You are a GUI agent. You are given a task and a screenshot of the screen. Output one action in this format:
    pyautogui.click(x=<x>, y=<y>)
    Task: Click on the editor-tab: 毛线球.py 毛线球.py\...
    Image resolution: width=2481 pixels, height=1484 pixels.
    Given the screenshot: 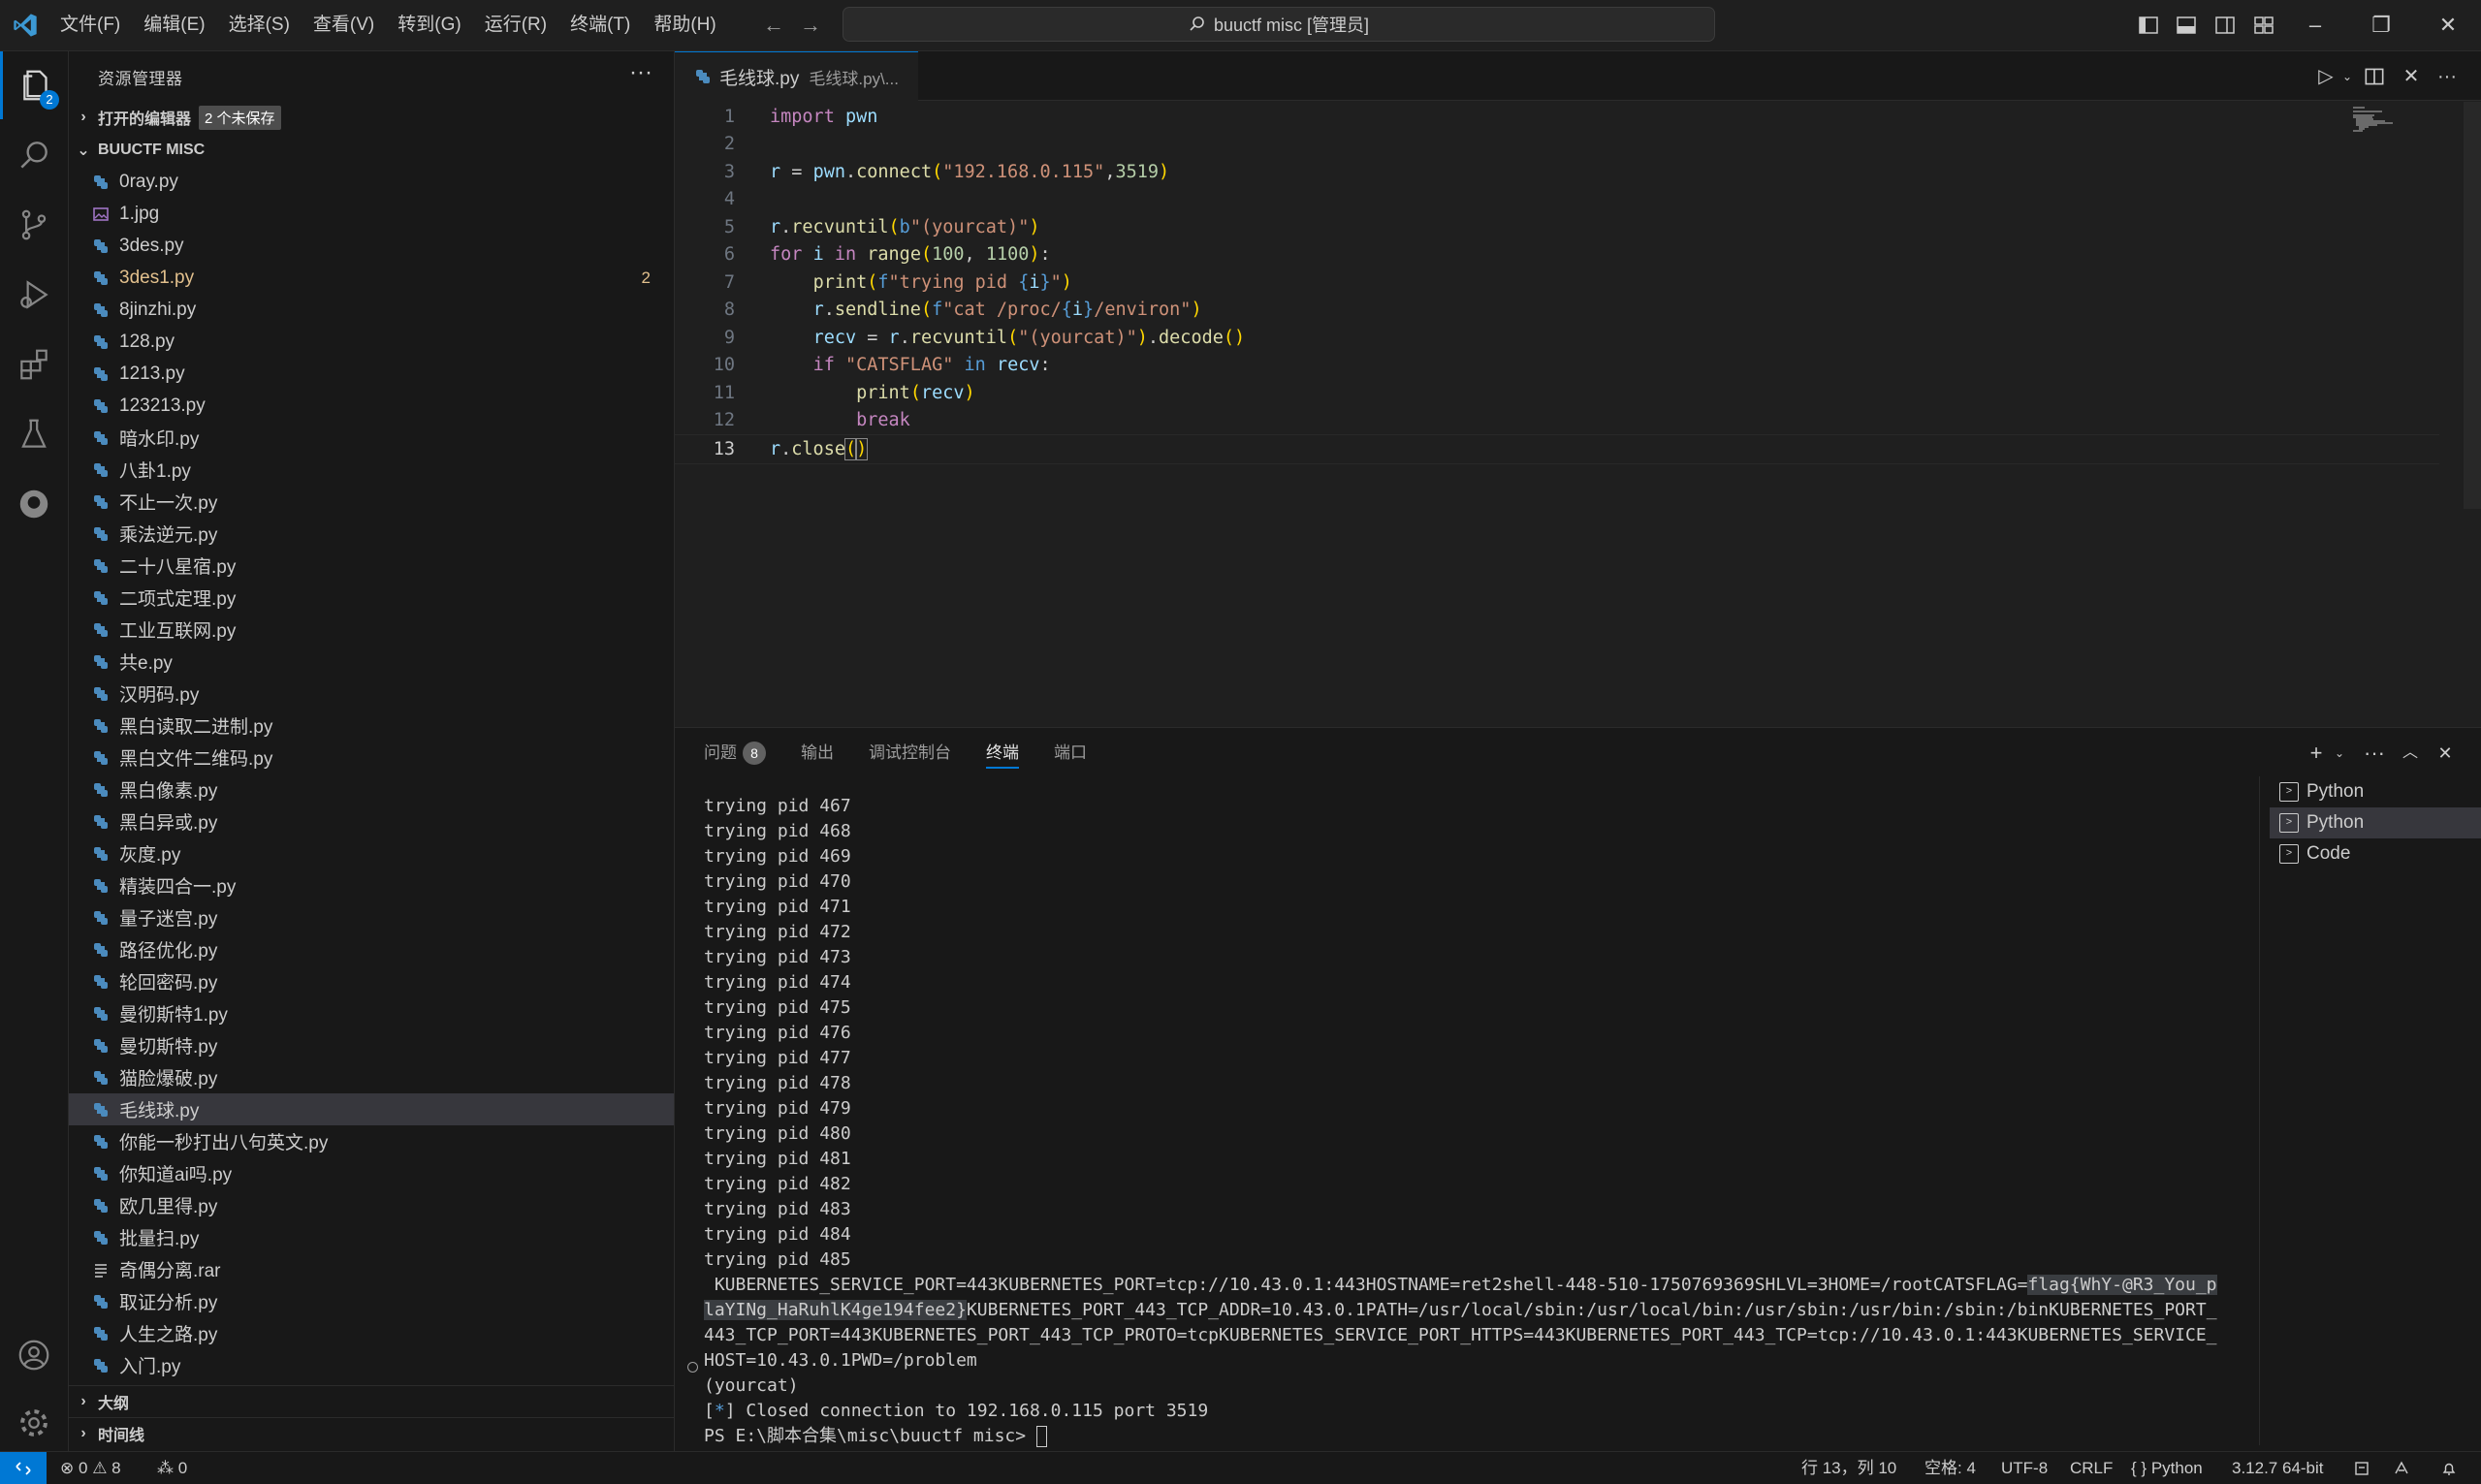 What is the action you would take?
    pyautogui.click(x=796, y=76)
    